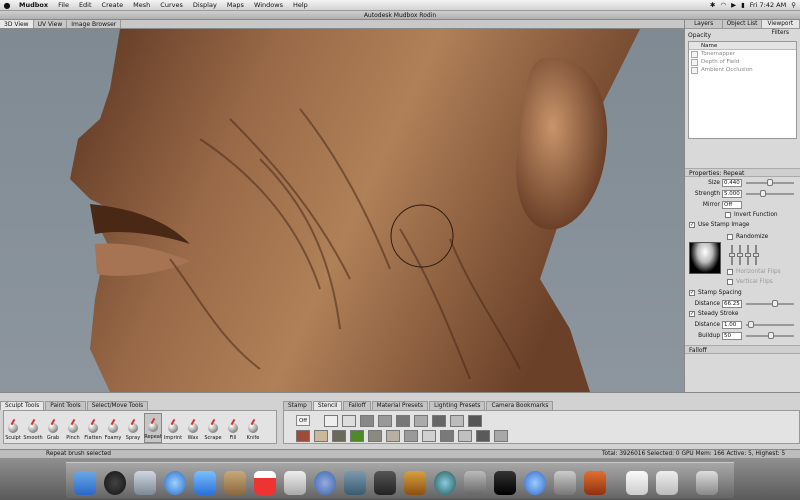 This screenshot has height=500, width=800. What do you see at coordinates (145, 483) in the screenshot?
I see `mail-icon` at bounding box center [145, 483].